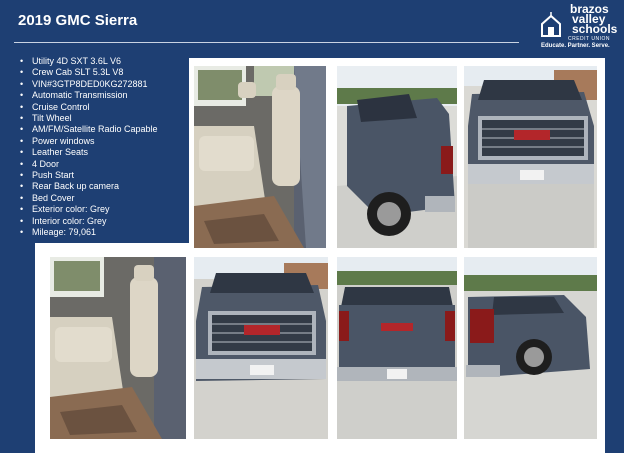 Image resolution: width=624 pixels, height=453 pixels. I want to click on spec-item: AM/FM/Satellite Radio Capable, so click(89, 130).